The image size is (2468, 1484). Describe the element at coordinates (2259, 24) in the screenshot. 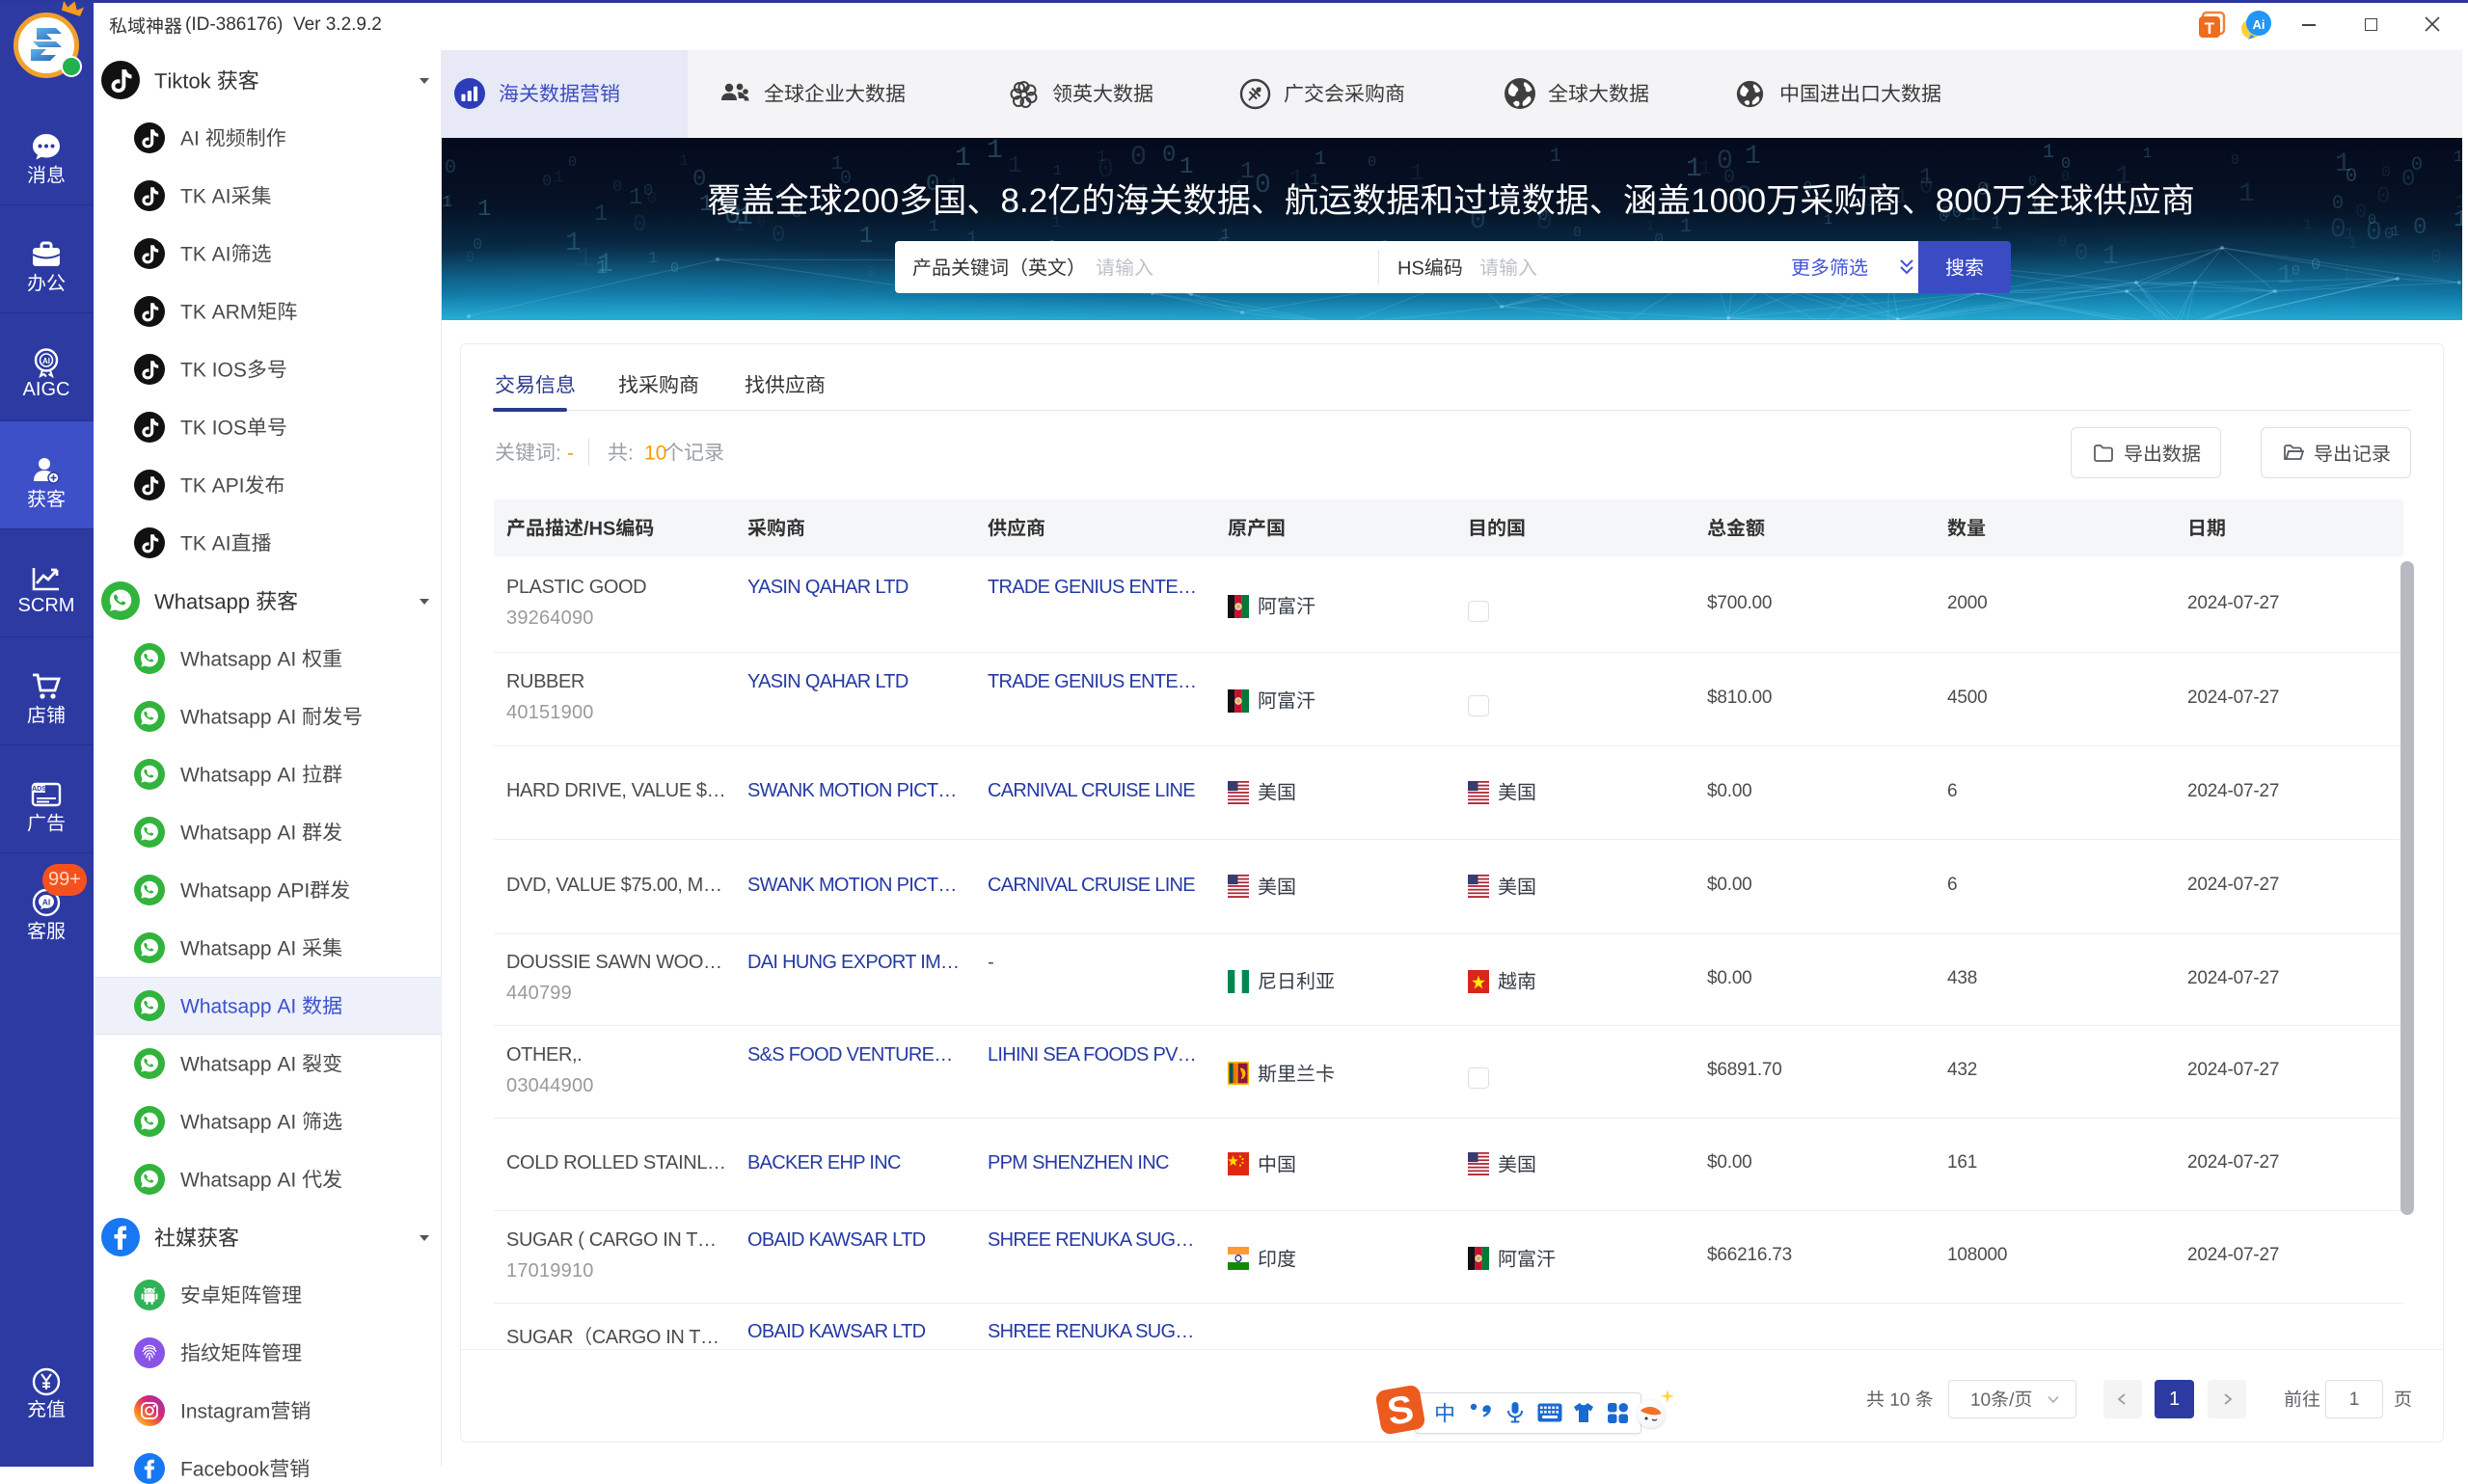

I see `svg-text: Ai` at that location.